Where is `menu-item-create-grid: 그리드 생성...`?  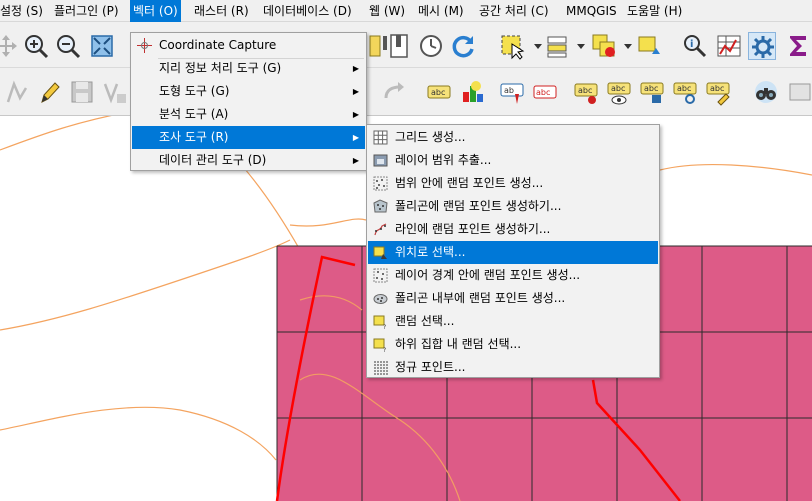
menu-item-create-grid: 그리드 생성... is located at coordinates (513, 137).